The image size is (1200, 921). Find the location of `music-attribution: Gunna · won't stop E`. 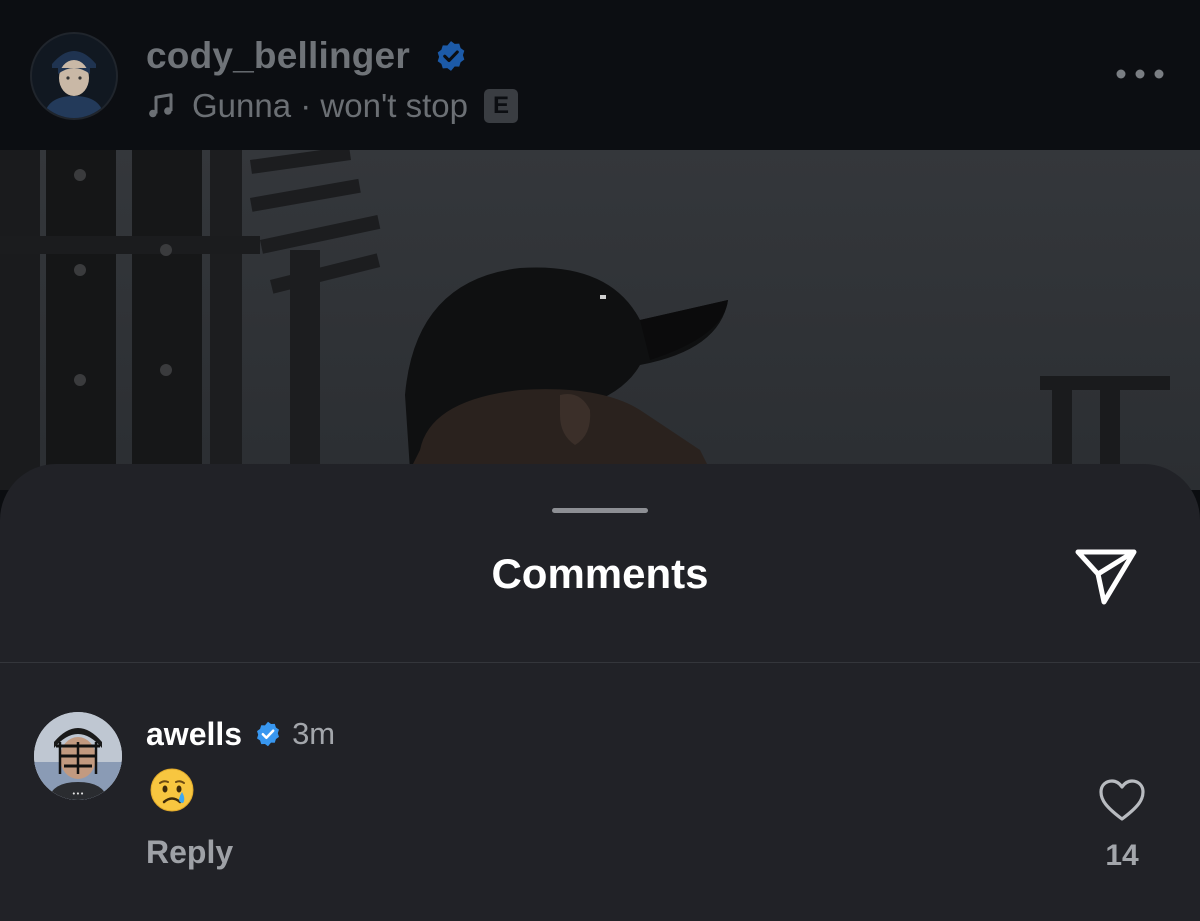

music-attribution: Gunna · won't stop E is located at coordinates (332, 106).